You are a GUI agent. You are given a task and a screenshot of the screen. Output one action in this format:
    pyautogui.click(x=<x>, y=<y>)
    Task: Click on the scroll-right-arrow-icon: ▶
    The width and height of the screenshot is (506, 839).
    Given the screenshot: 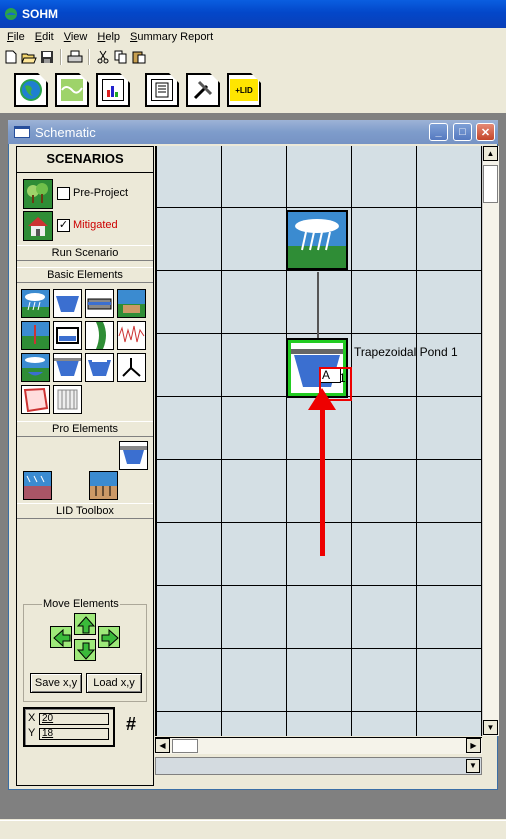 What is the action you would take?
    pyautogui.click(x=473, y=745)
    